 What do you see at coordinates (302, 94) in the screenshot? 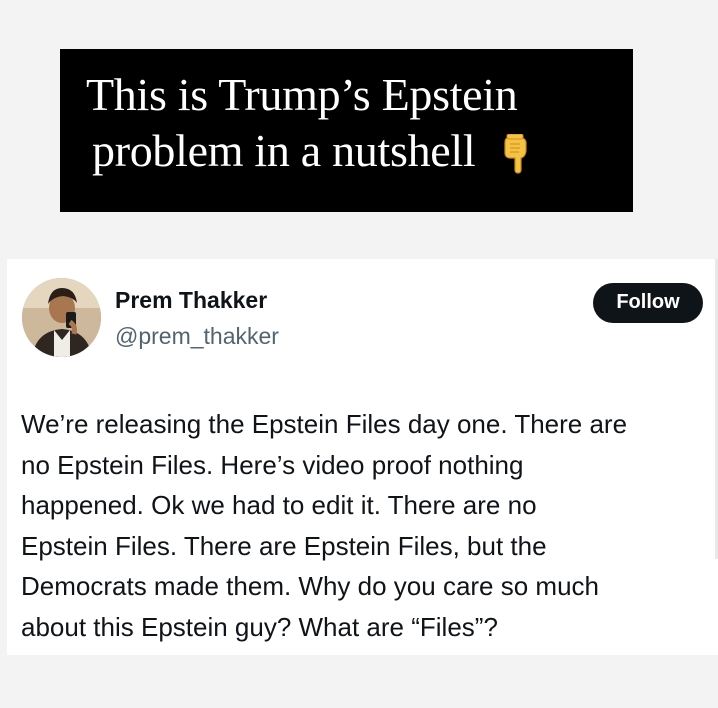
I see `headline-line-1: This is Trump’s Epstein` at bounding box center [302, 94].